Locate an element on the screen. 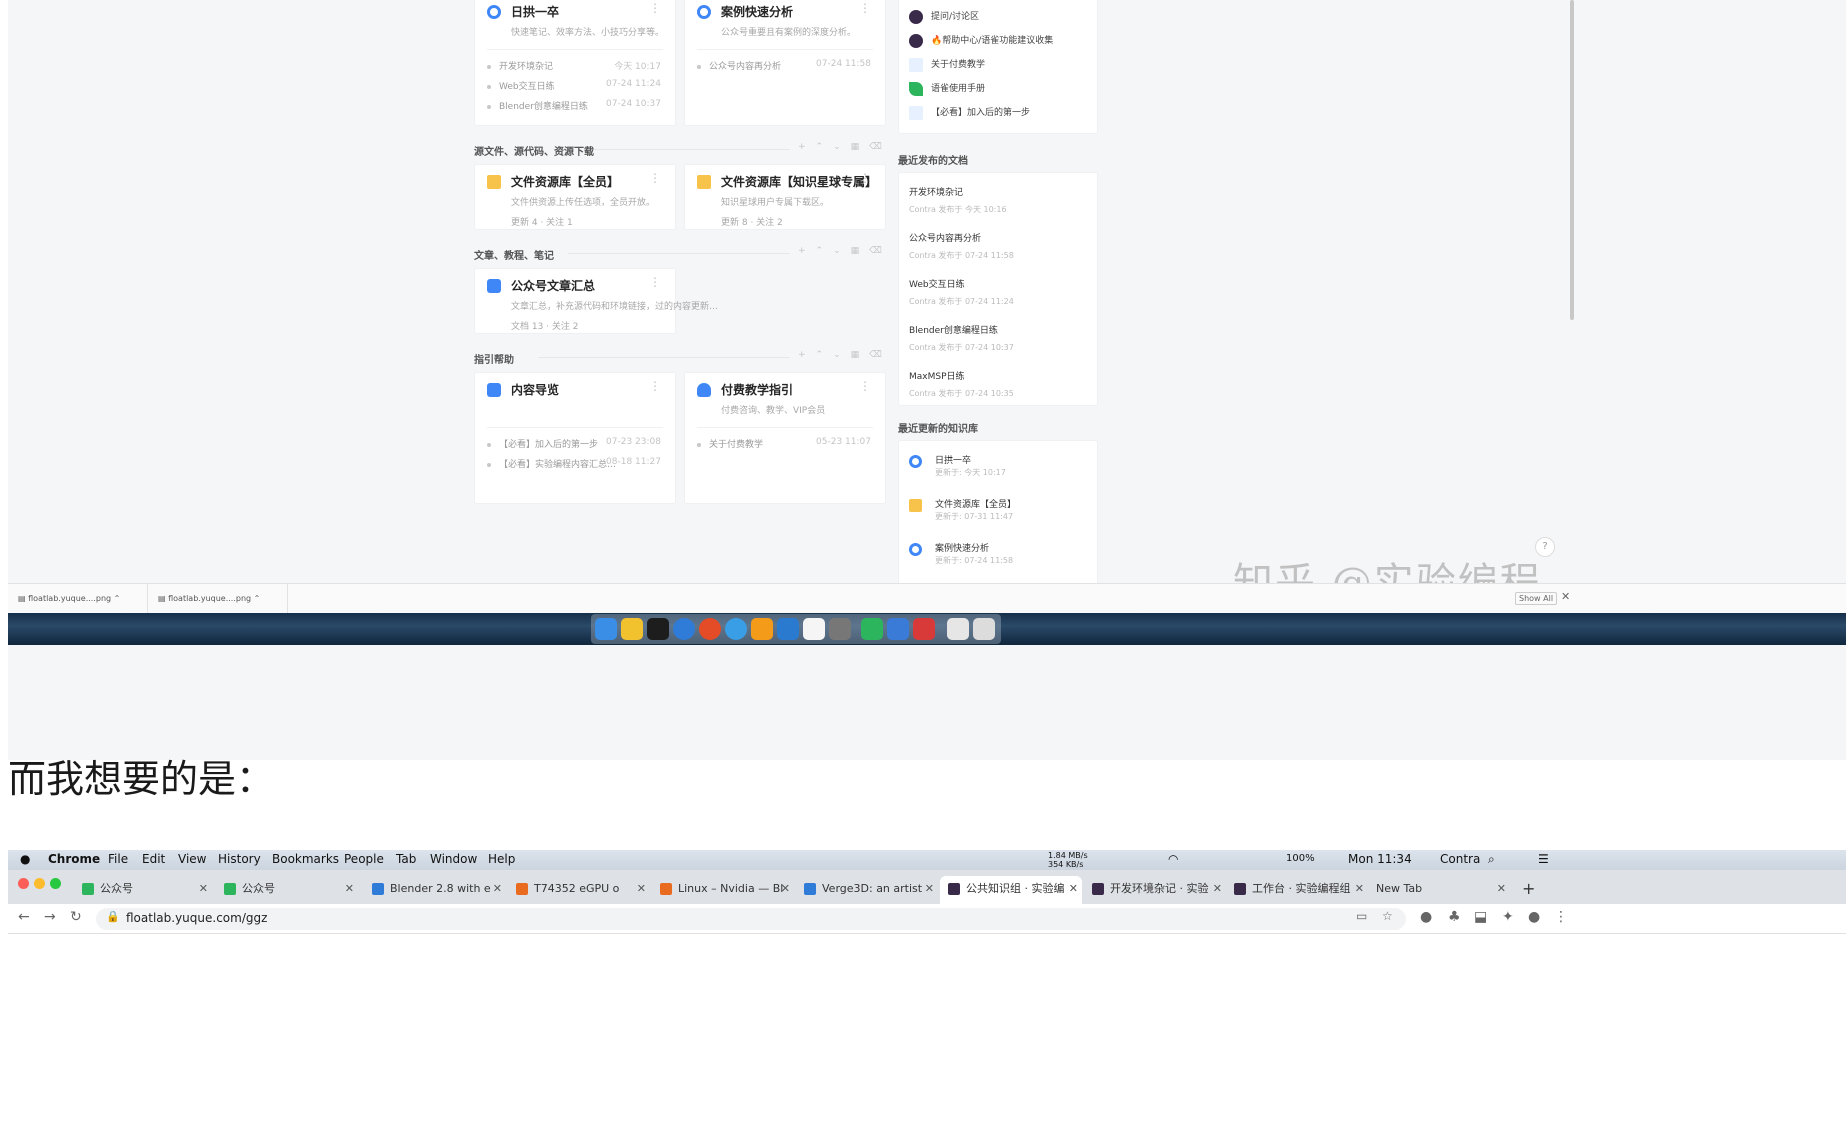 This screenshot has height=1122, width=1846. menu-item: Chrome is located at coordinates (74, 859).